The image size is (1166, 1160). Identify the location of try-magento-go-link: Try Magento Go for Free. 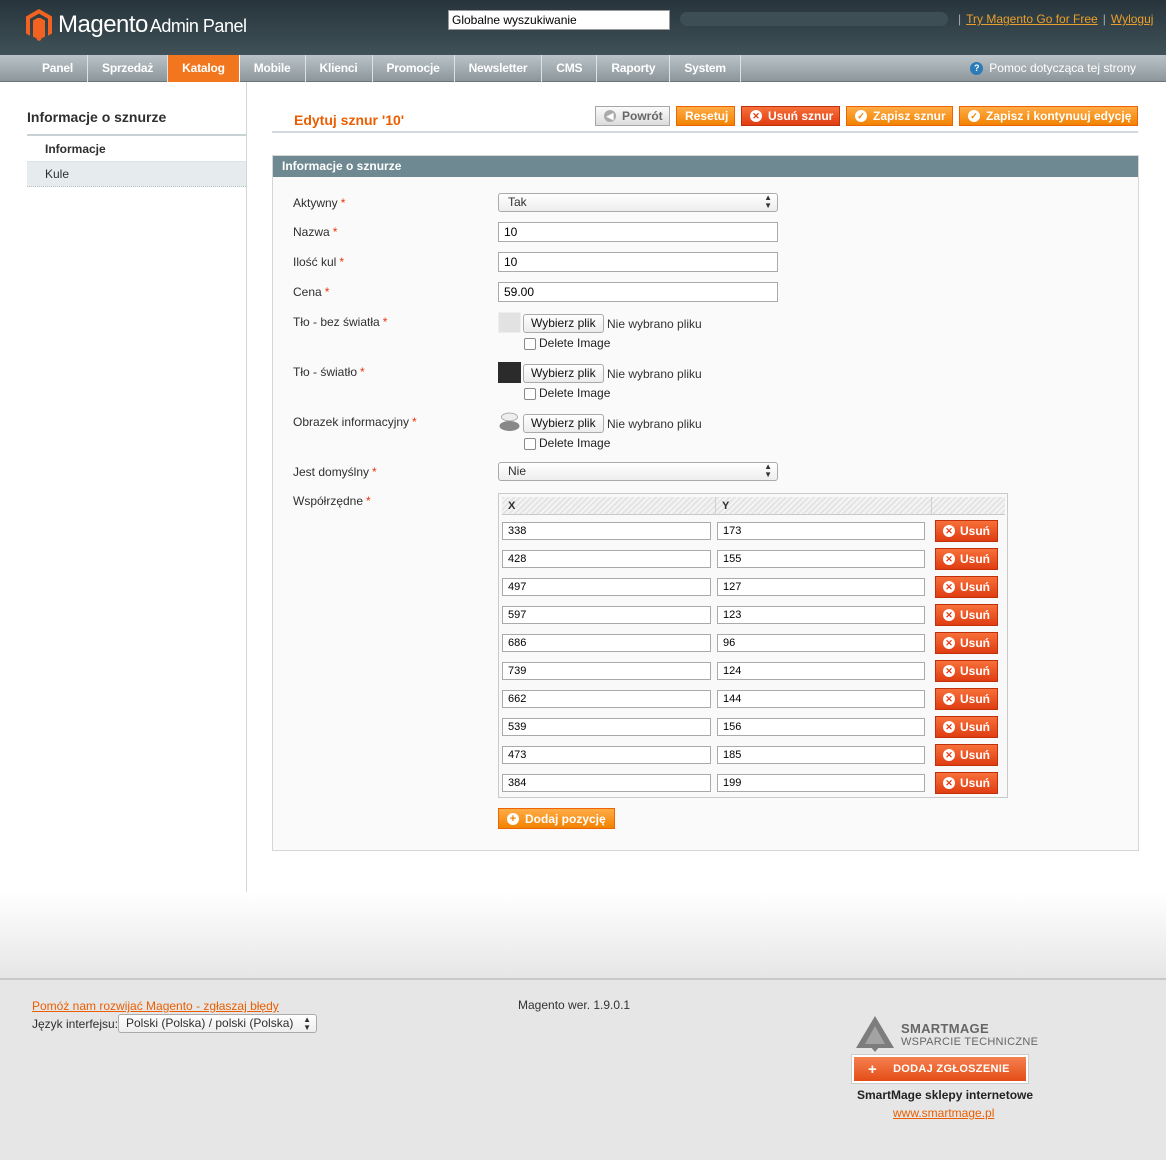
(1032, 19).